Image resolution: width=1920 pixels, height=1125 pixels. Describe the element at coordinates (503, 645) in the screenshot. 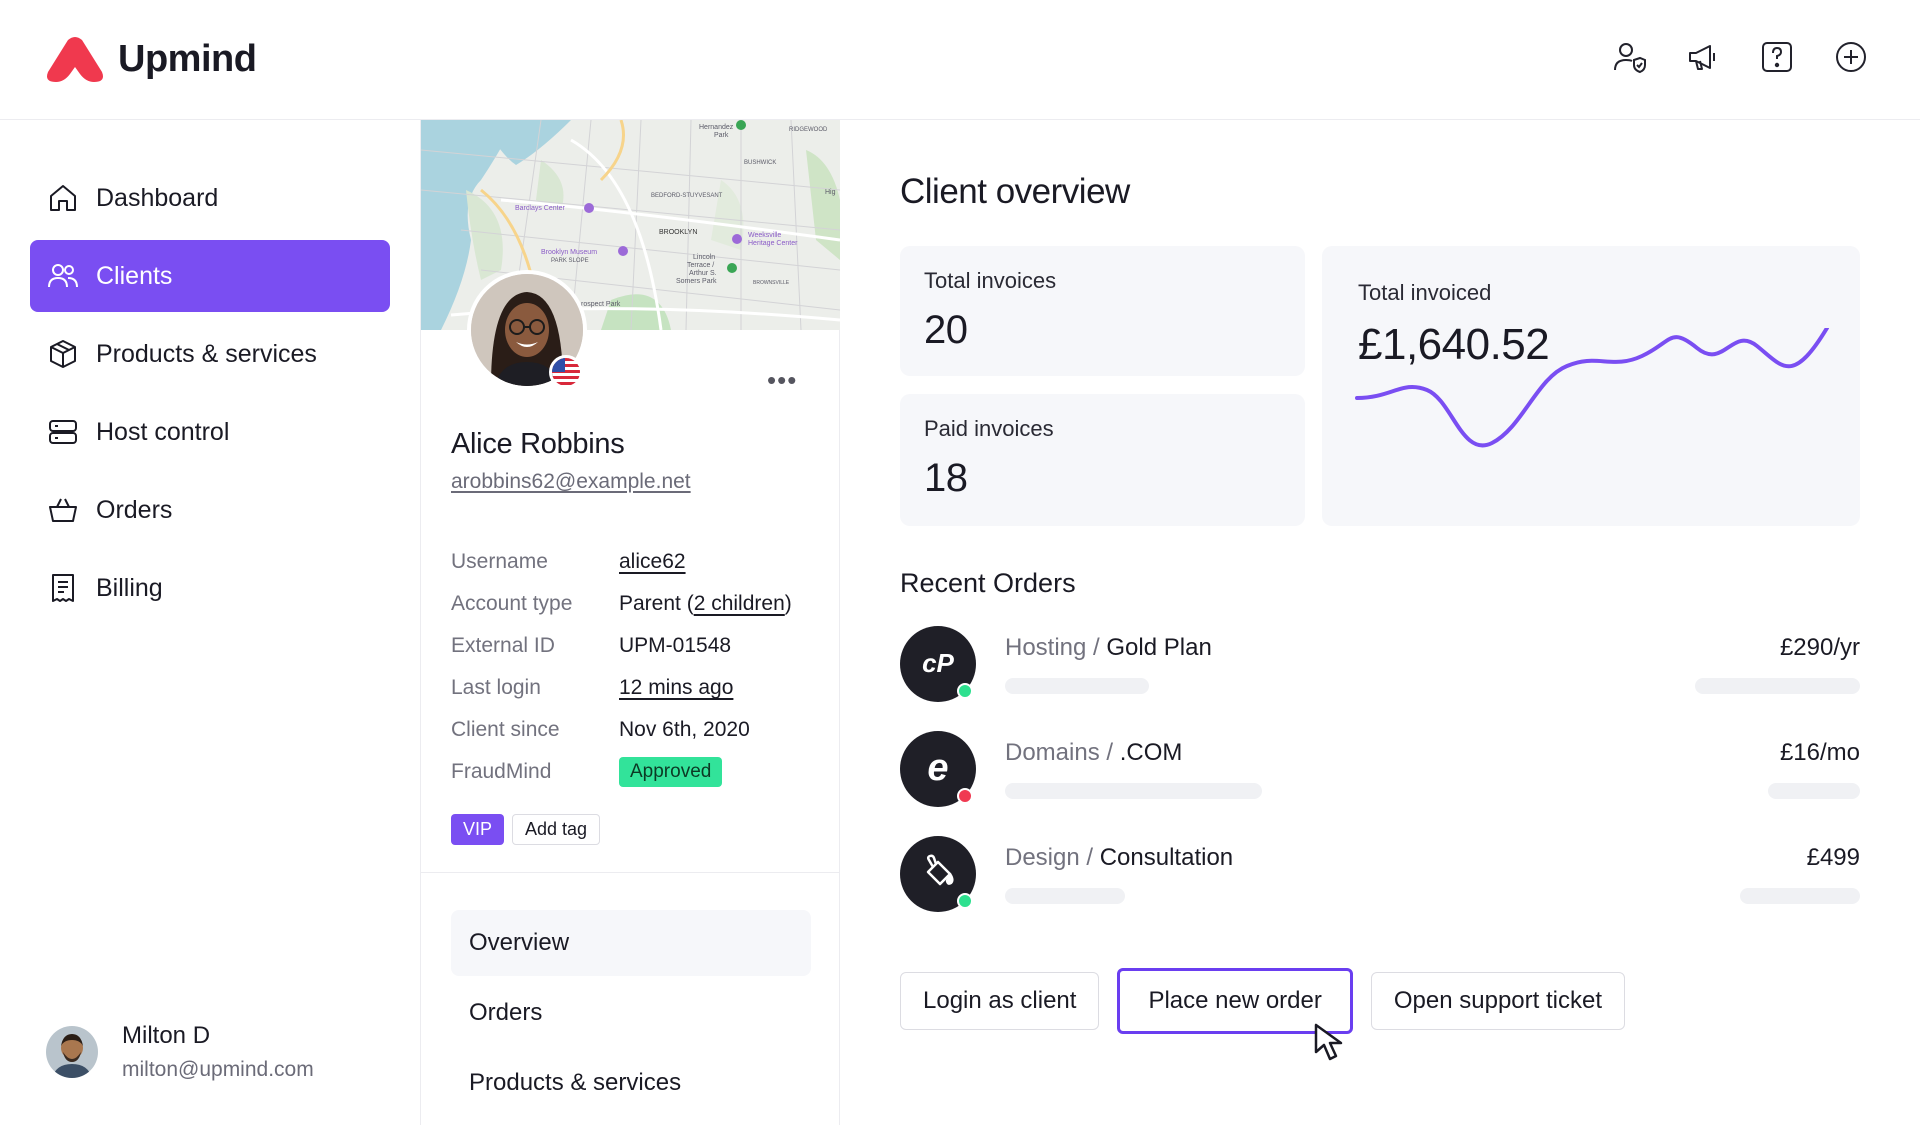

I see `detail-label: External ID` at that location.